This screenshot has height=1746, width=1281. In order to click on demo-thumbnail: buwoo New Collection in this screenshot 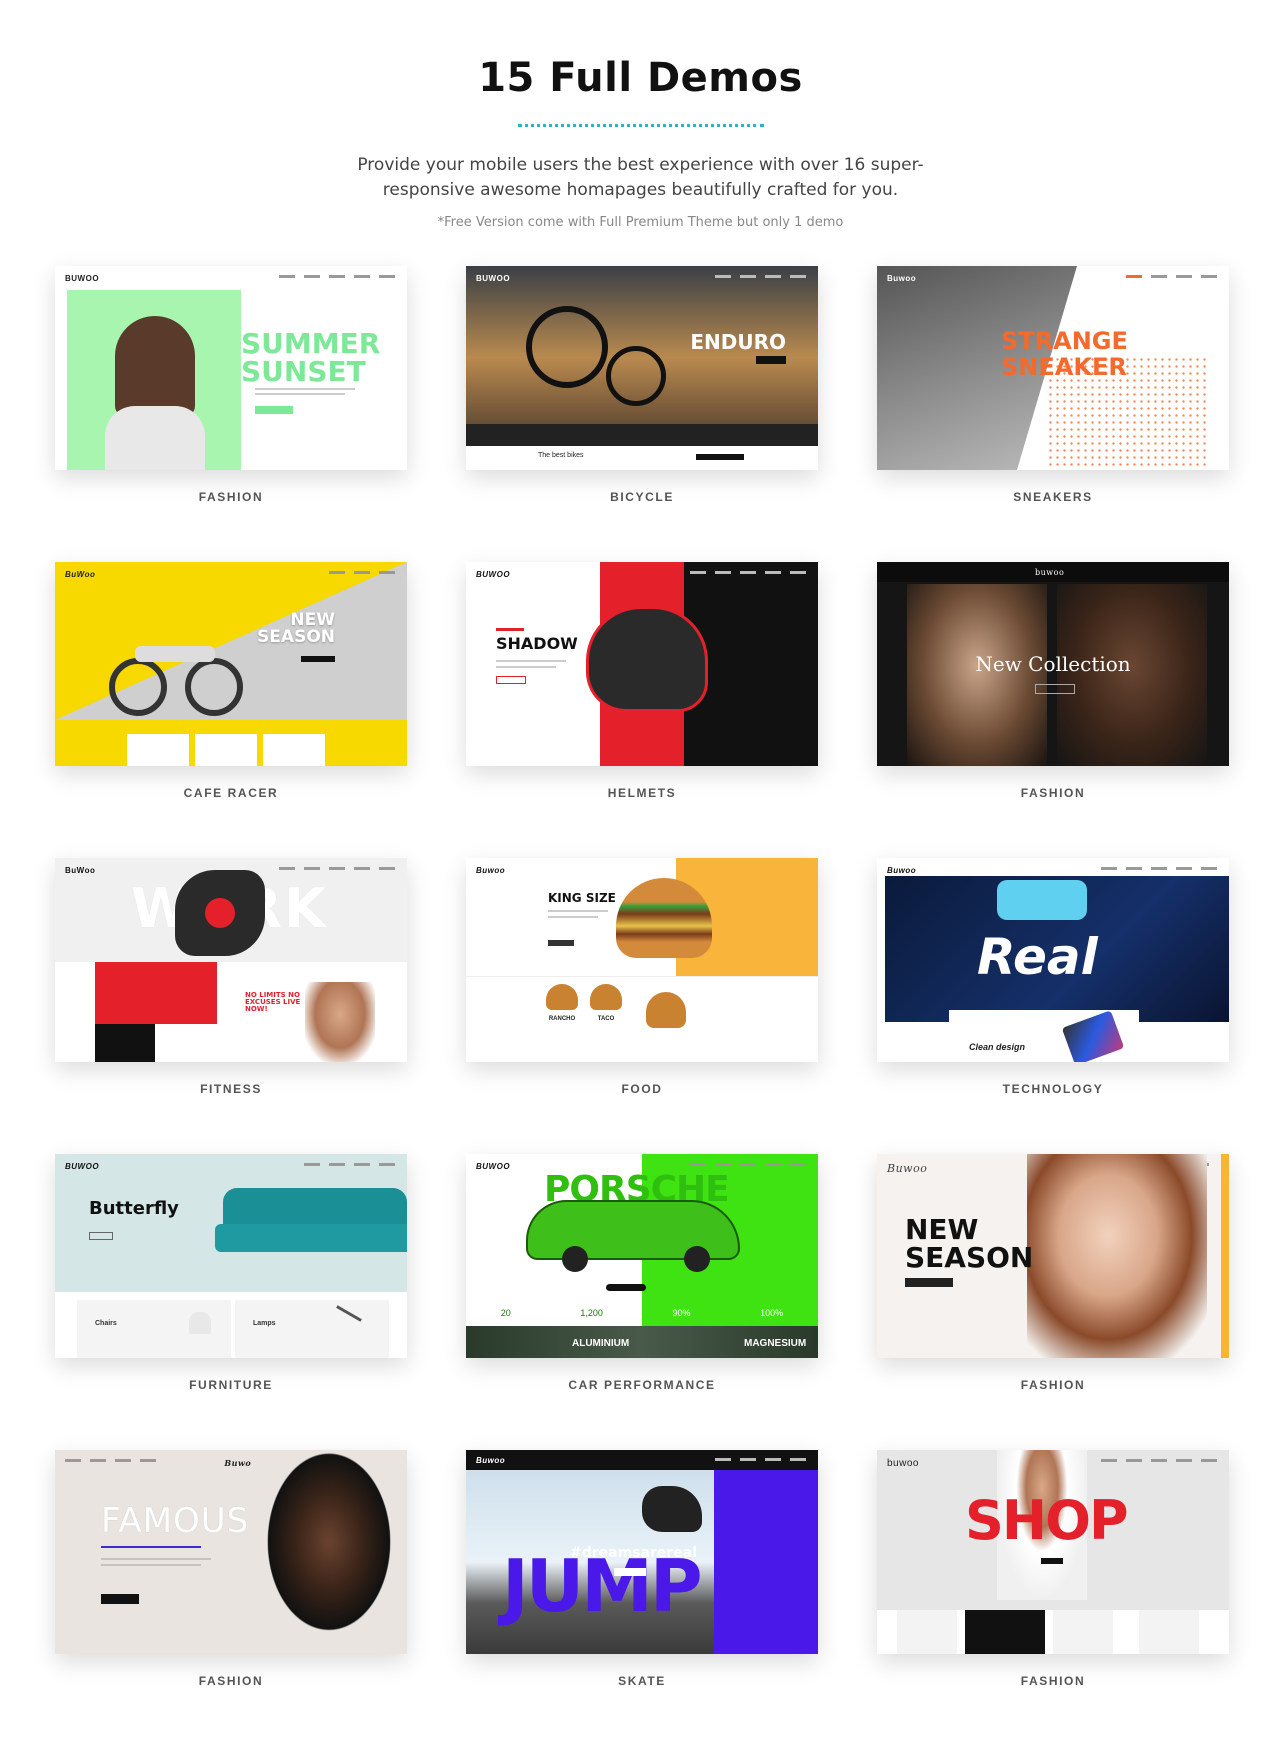, I will do `click(1053, 664)`.